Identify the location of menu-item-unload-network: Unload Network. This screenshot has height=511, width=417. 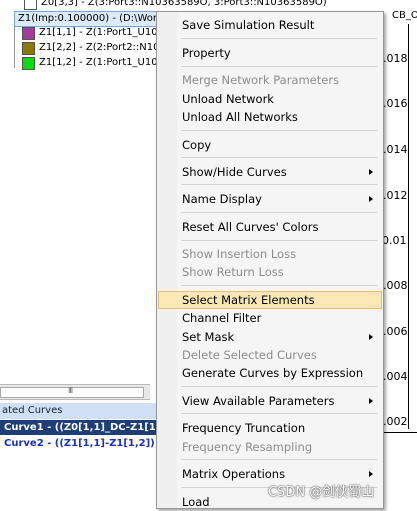
(270, 99).